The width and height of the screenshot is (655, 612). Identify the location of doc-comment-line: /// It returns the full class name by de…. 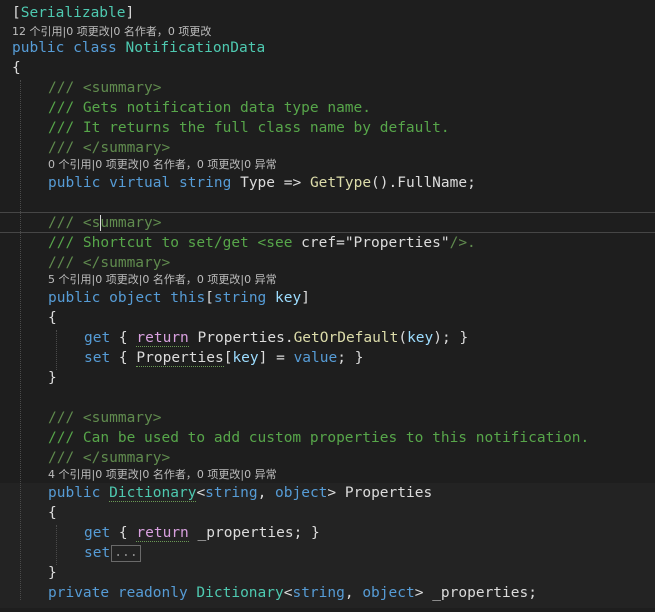
(327, 128).